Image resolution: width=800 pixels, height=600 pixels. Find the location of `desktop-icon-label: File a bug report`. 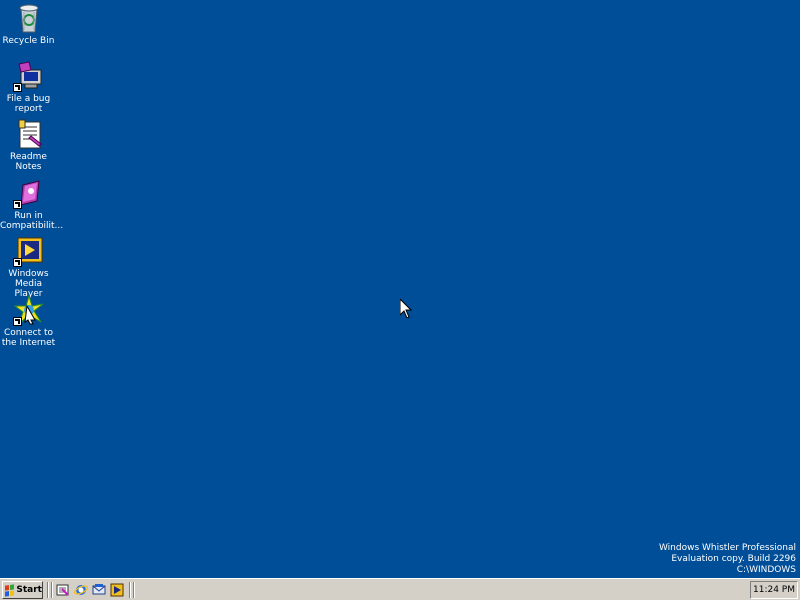

desktop-icon-label: File a bug report is located at coordinates (28, 104).